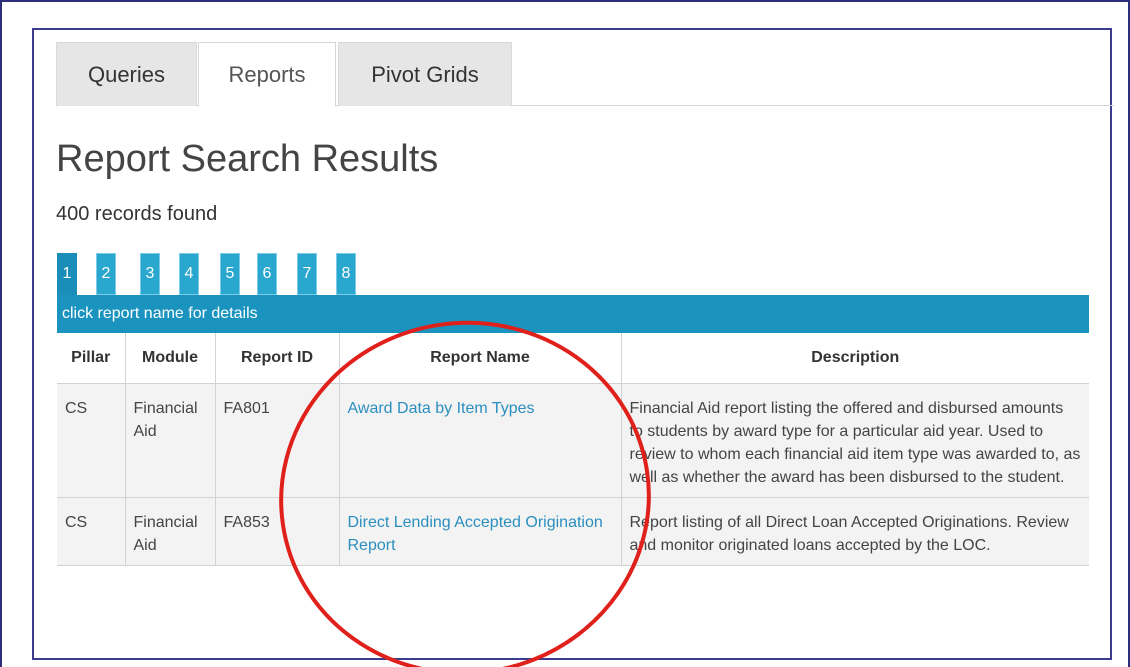  I want to click on cell-report-id: FA801, so click(277, 440).